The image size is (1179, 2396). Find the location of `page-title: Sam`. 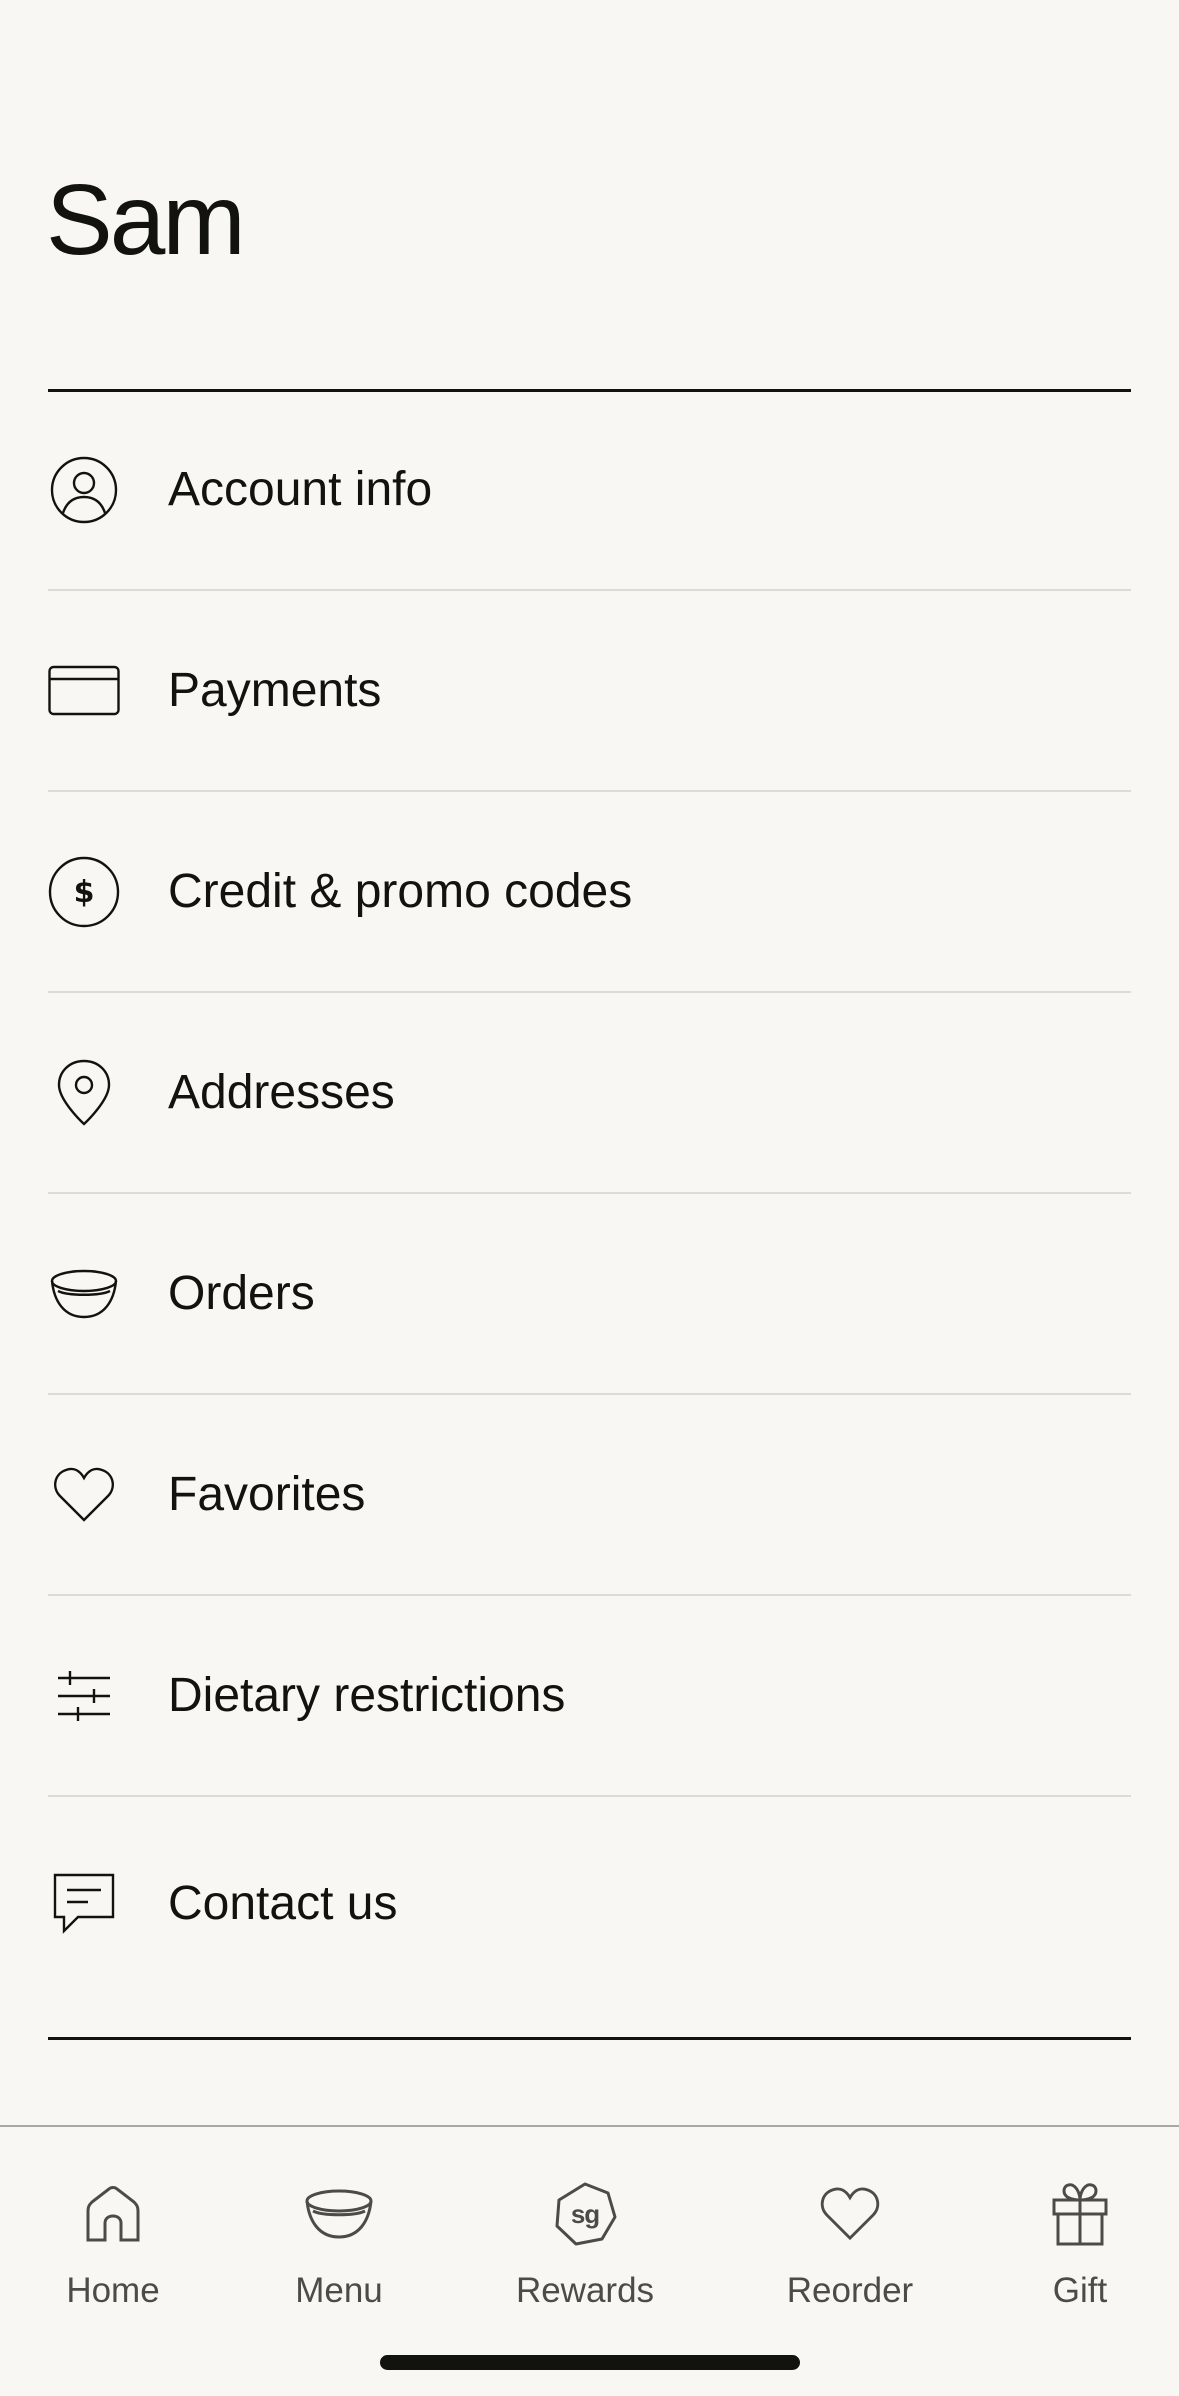

page-title: Sam is located at coordinates (146, 220).